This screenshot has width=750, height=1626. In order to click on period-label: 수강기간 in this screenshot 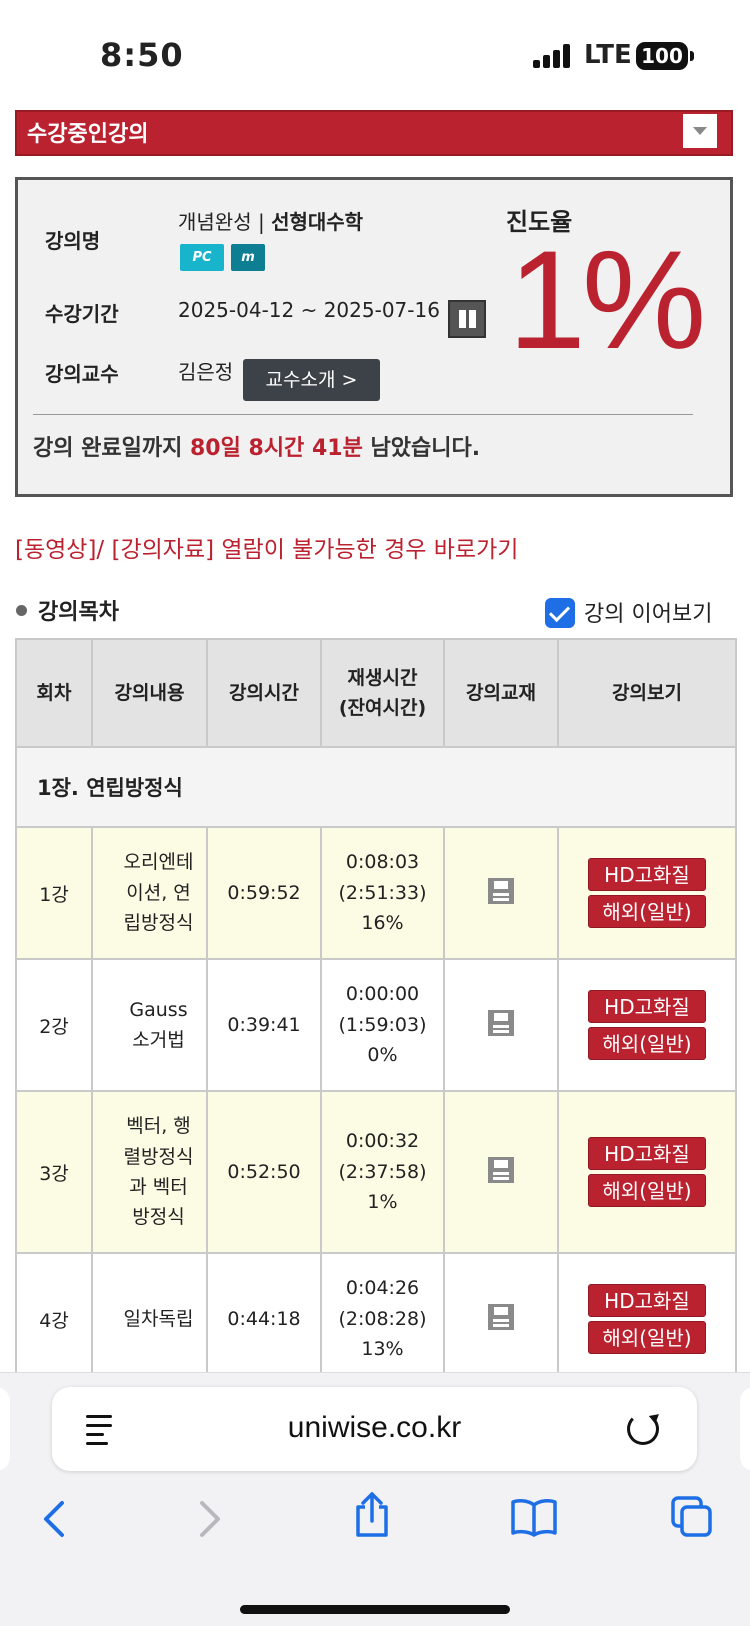, I will do `click(82, 314)`.